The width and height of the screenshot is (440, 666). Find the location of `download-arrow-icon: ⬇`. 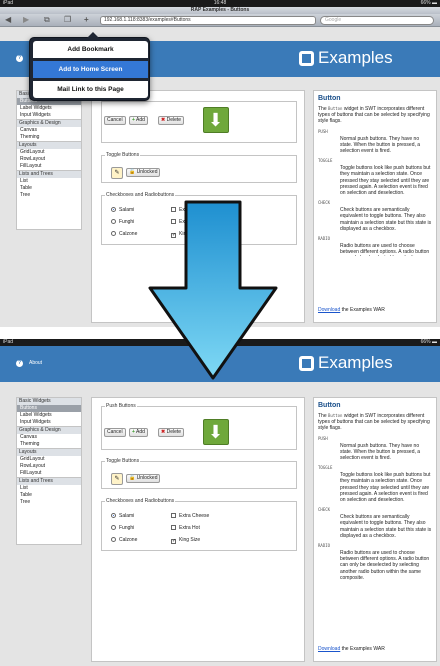

download-arrow-icon: ⬇ is located at coordinates (216, 432).